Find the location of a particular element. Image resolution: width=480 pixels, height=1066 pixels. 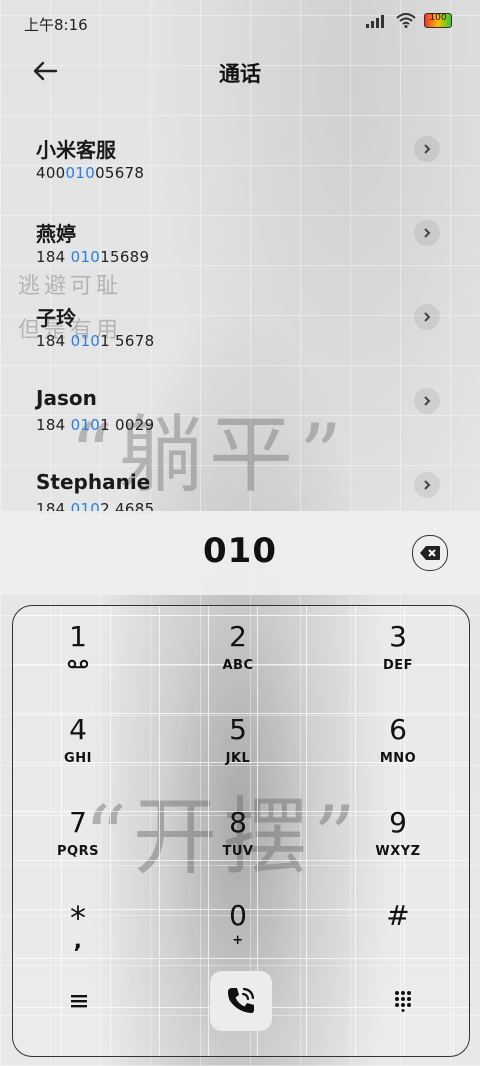

call-button is located at coordinates (241, 1001).